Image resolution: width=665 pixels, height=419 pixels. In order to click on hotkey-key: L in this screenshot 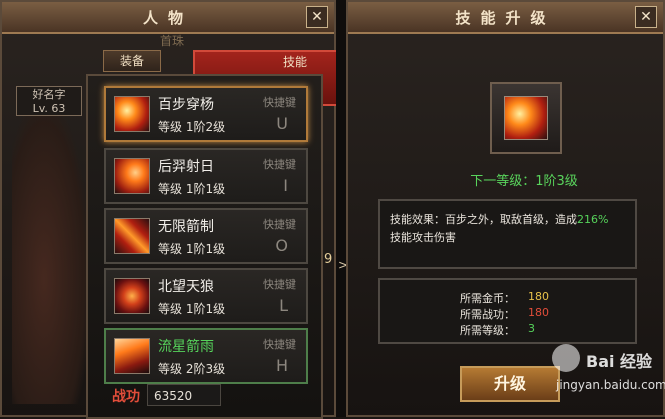, I will do `click(283, 305)`.